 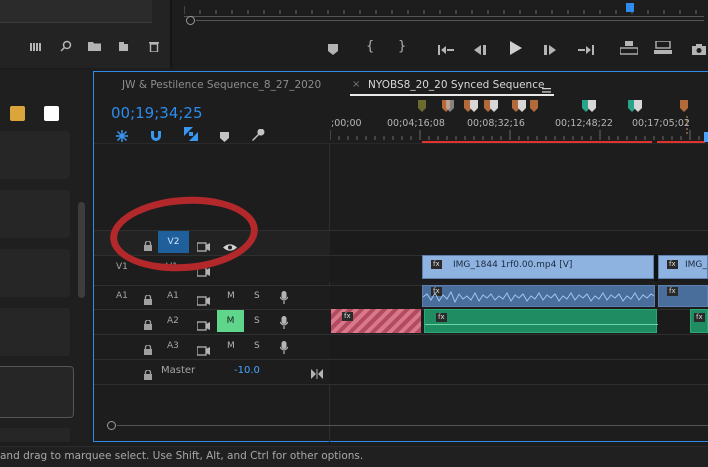 What do you see at coordinates (541, 321) in the screenshot?
I see `audio-clip-a2: fx` at bounding box center [541, 321].